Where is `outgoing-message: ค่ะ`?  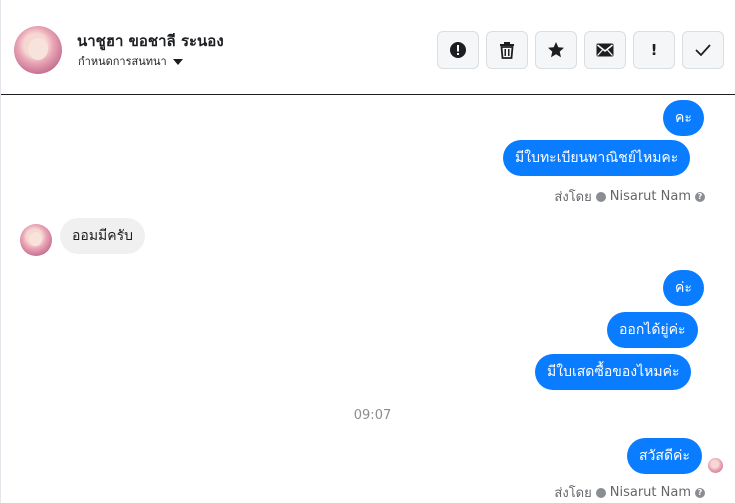
outgoing-message: ค่ะ is located at coordinates (683, 288).